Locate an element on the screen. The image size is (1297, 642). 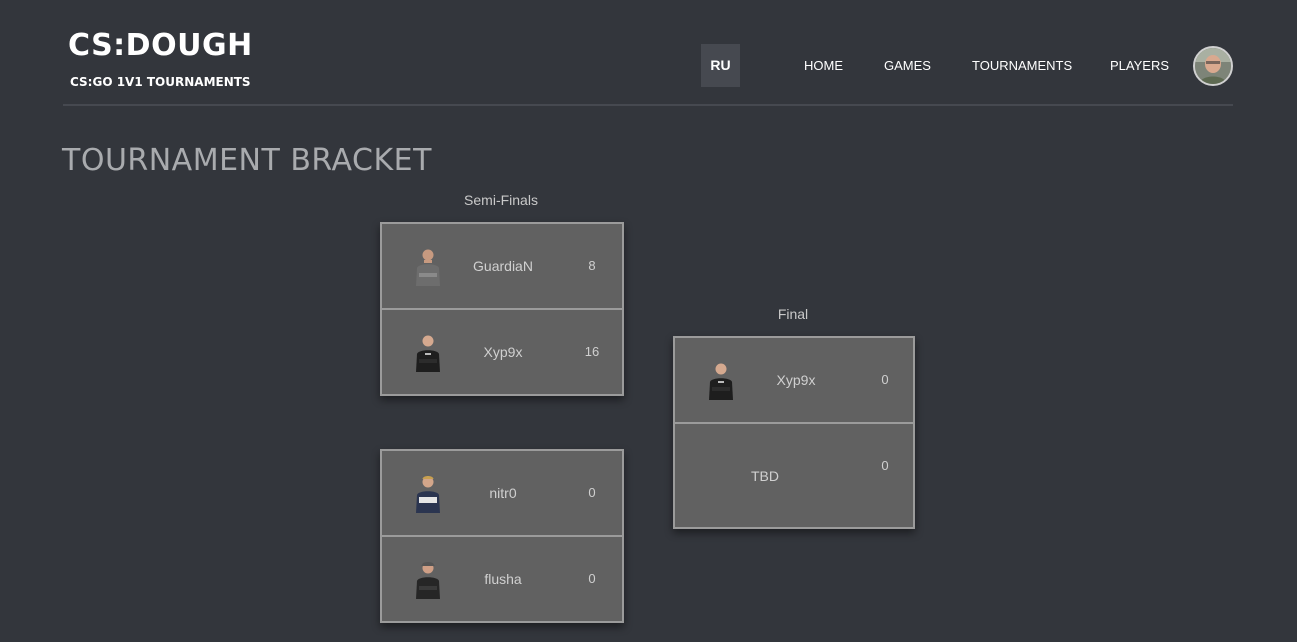
player-name: nitr0 is located at coordinates (503, 493).